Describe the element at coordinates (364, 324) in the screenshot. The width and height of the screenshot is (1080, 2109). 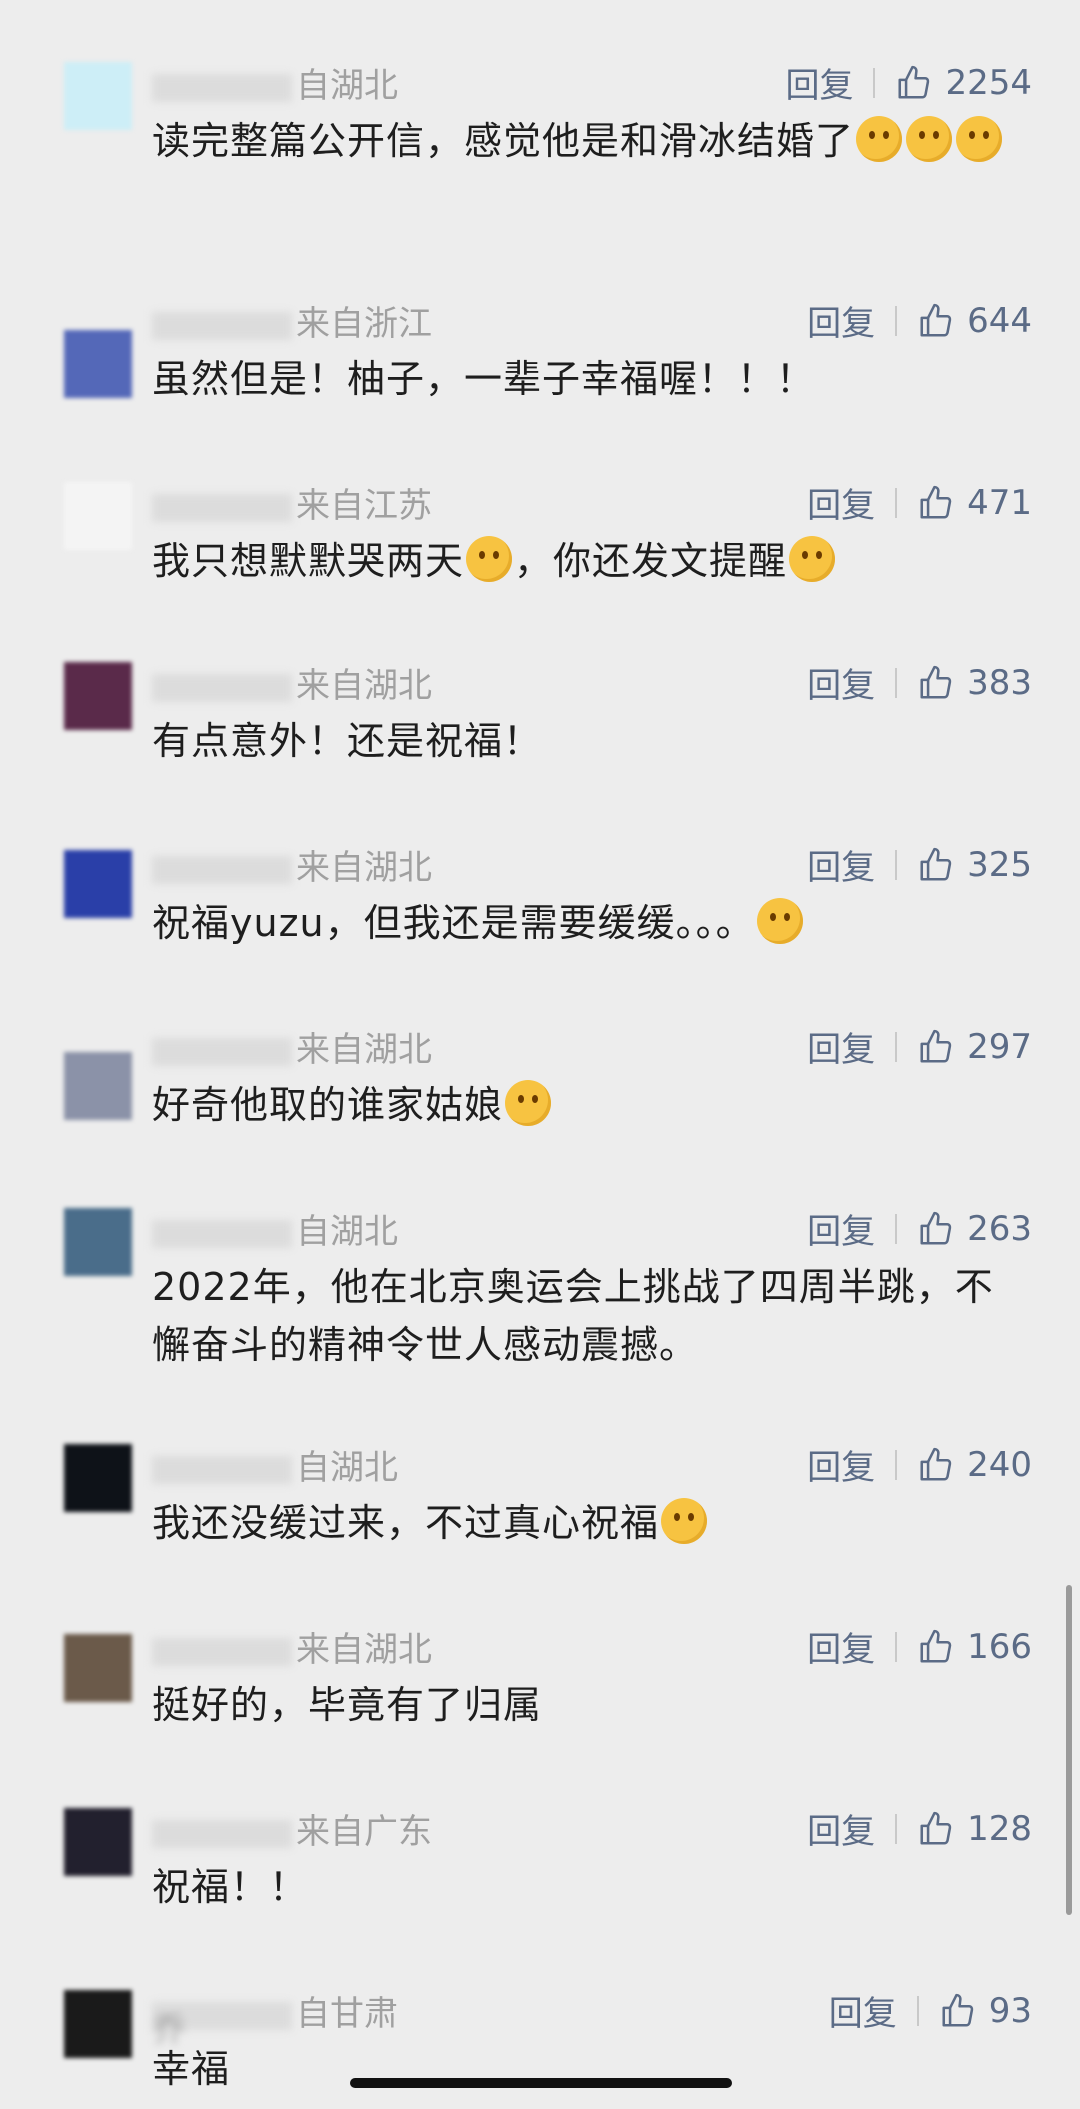
I see `comment-location: 来自浙江` at that location.